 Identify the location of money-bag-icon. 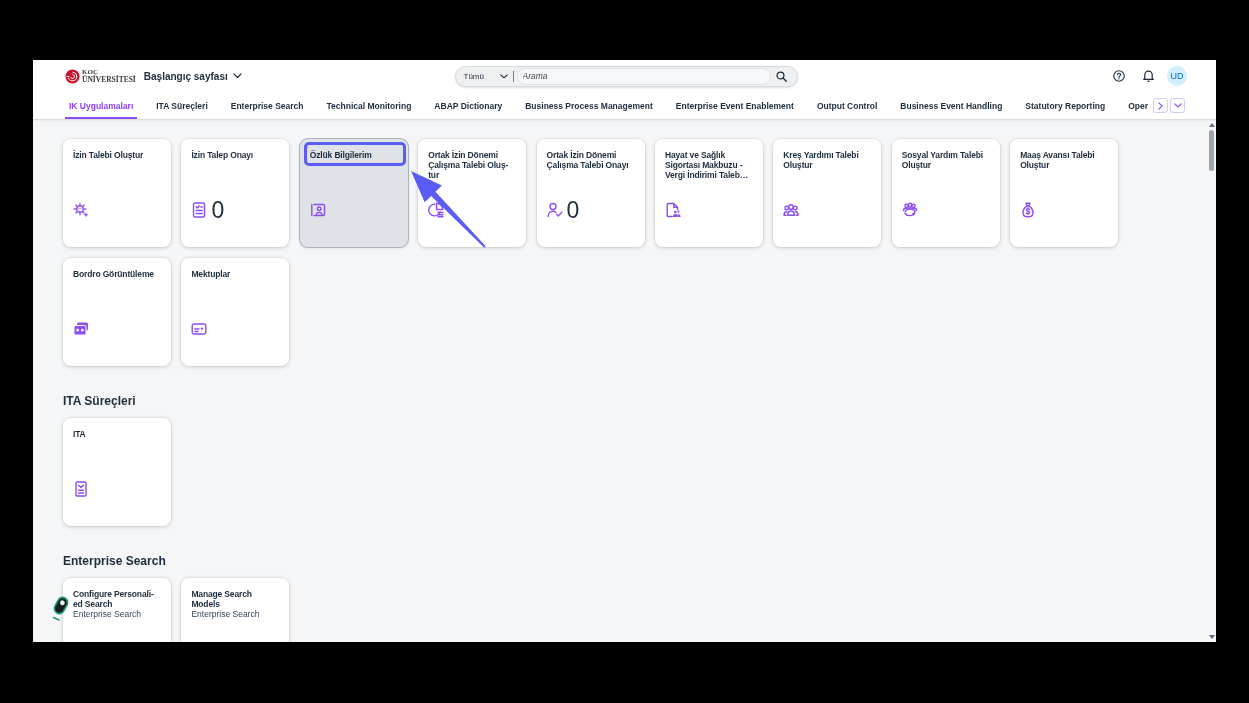
(1028, 210).